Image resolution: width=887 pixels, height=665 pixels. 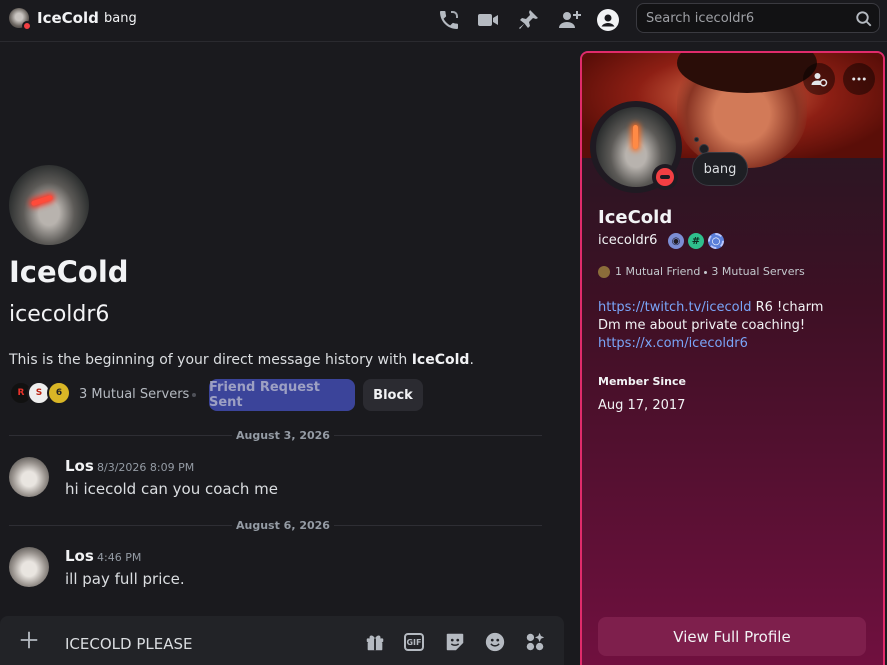 I want to click on nitro-badge: ○, so click(x=716, y=241).